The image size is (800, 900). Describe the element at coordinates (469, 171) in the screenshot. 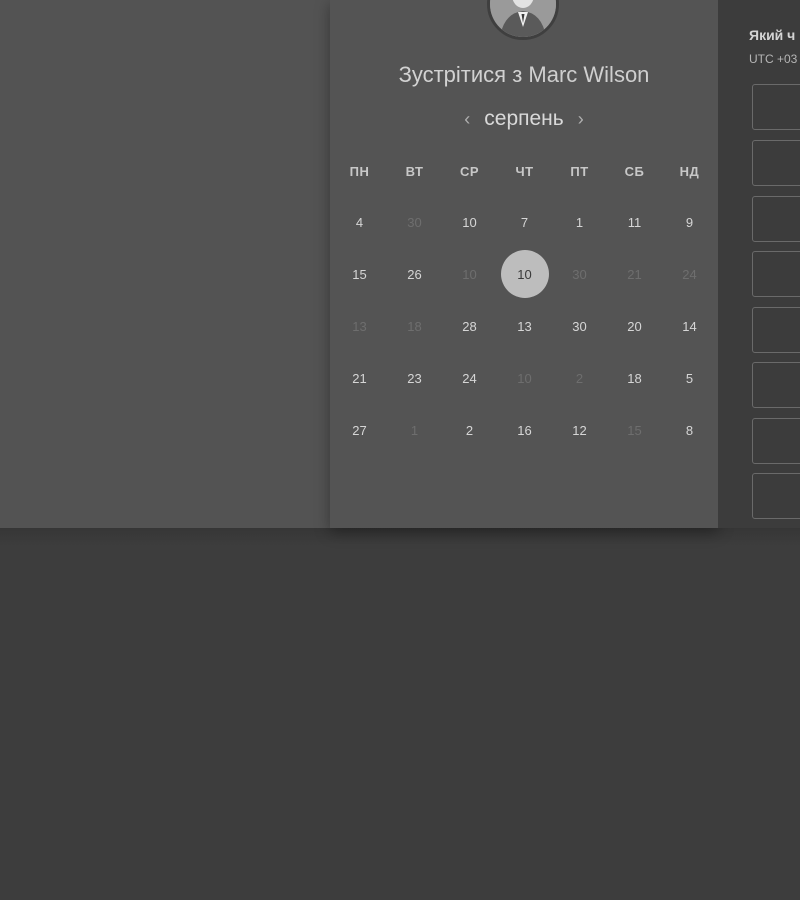

I see `weekday-label: СР` at that location.